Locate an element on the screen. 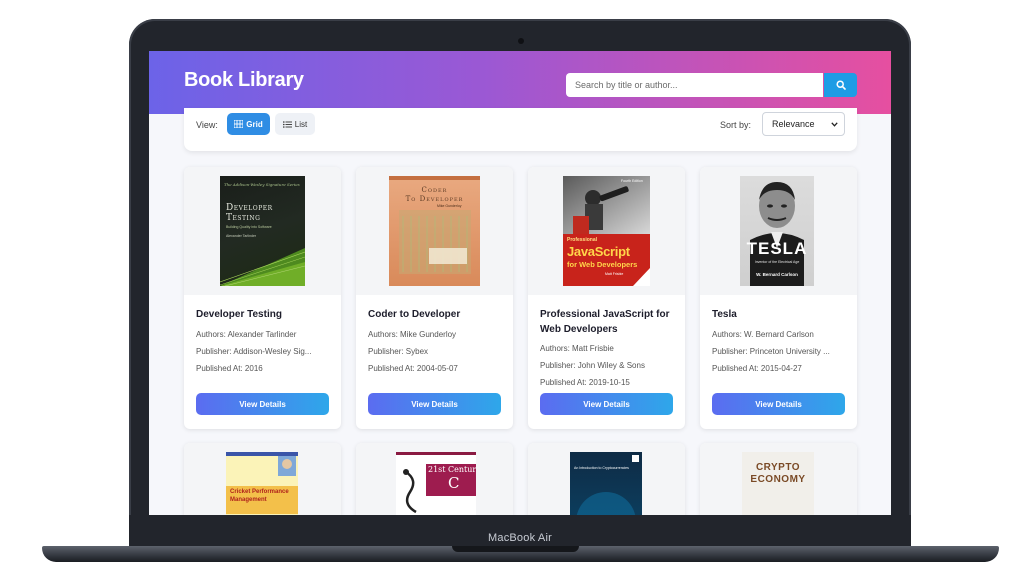  cover-area: Coder To Developer Mike Gunderloy is located at coordinates (434, 231).